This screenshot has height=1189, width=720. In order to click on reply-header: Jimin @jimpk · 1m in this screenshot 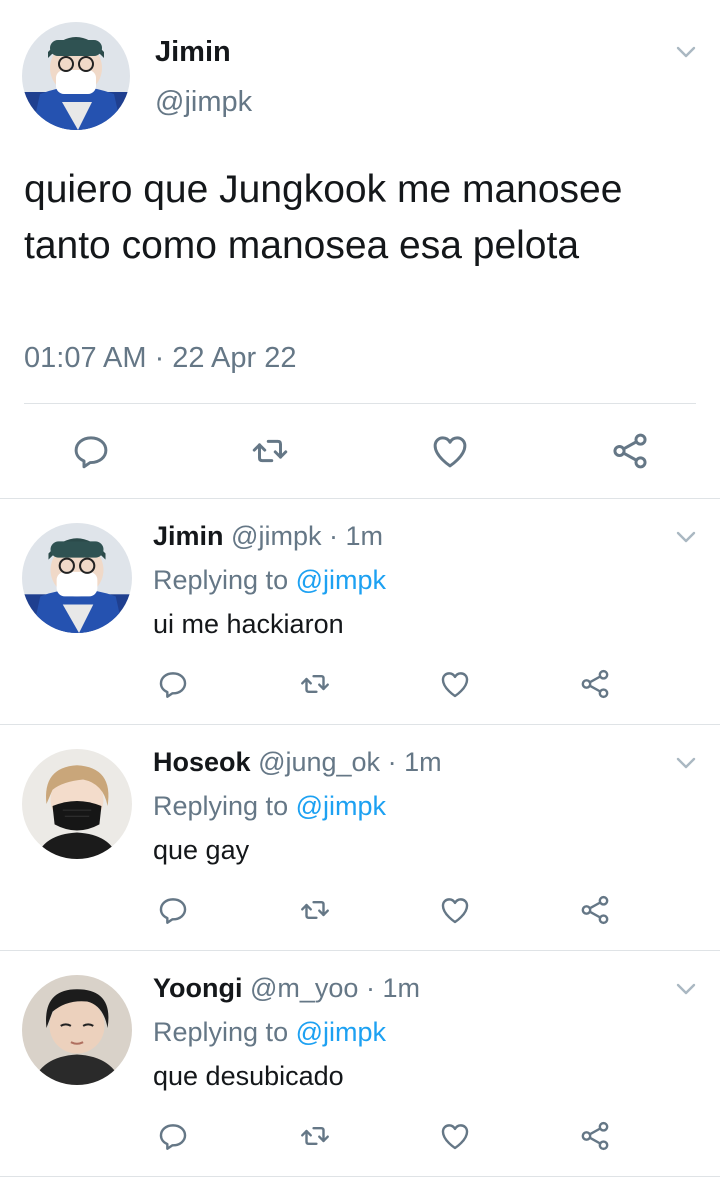, I will do `click(268, 536)`.